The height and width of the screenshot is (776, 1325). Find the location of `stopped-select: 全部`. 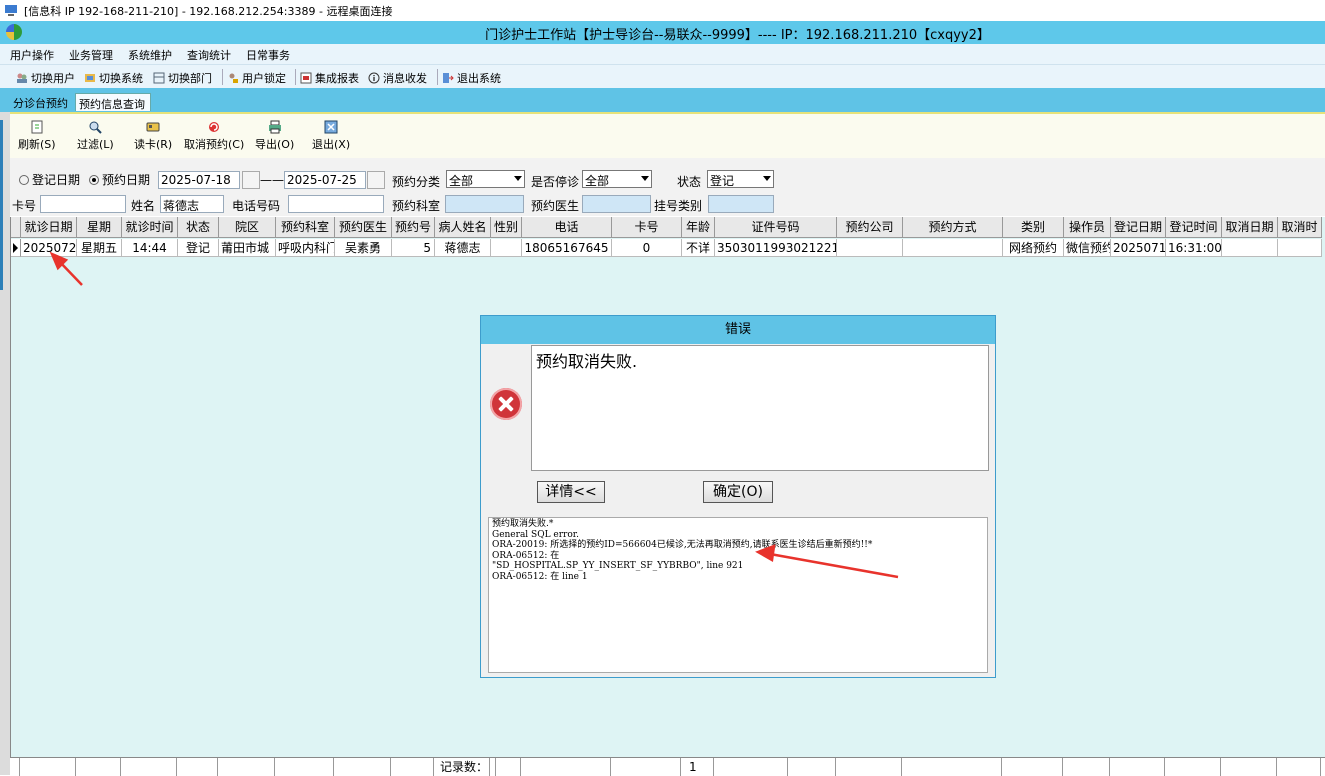

stopped-select: 全部 is located at coordinates (617, 179).